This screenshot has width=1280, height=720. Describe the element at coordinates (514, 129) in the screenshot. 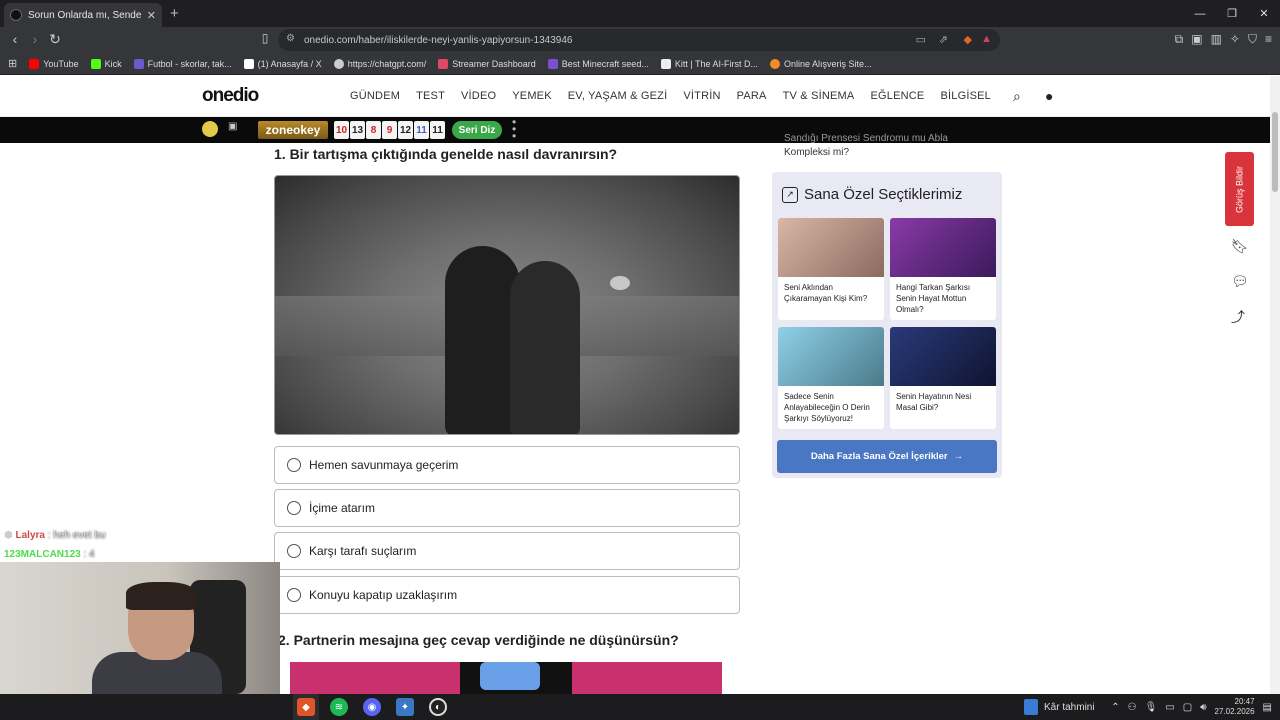

I see `more-dots-icon: • • •` at that location.